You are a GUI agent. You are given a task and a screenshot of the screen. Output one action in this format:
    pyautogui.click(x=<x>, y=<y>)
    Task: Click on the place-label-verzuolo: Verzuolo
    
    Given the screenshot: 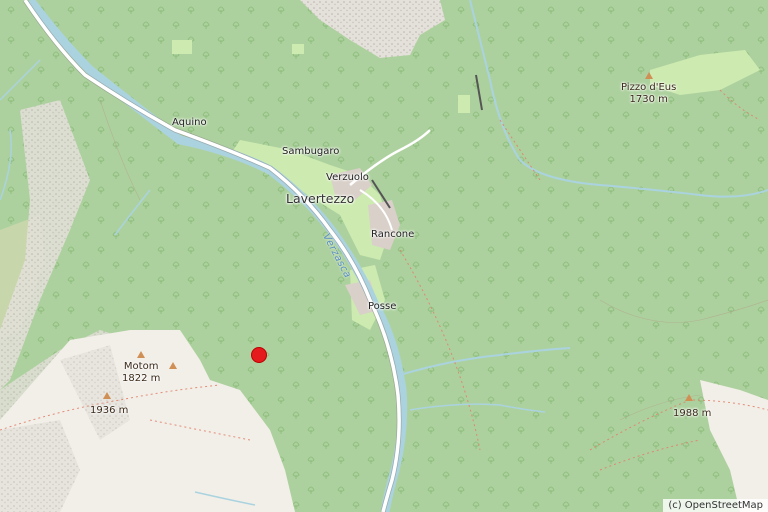 What is the action you would take?
    pyautogui.click(x=347, y=177)
    